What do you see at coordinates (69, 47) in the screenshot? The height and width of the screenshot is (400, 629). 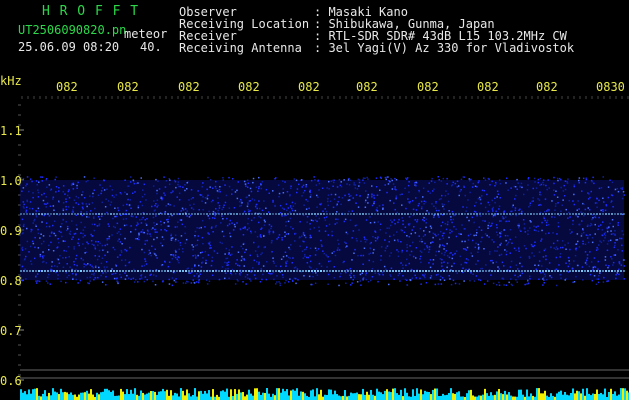 I see `datetime-label: 25.06.09 08:20` at bounding box center [69, 47].